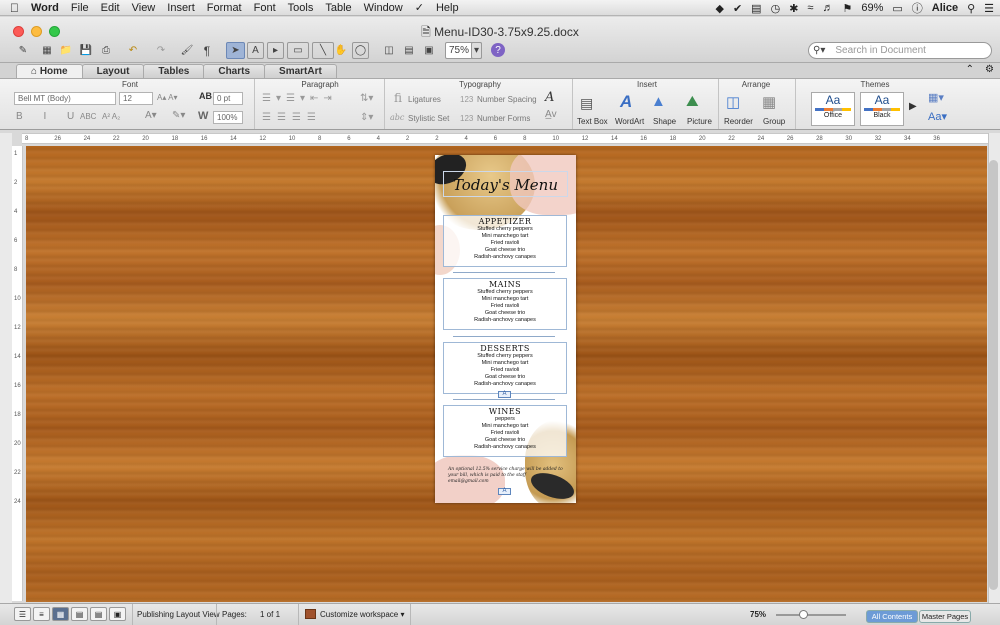  Describe the element at coordinates (60, 614) in the screenshot. I see `publishing-view-icon: ▦` at that location.